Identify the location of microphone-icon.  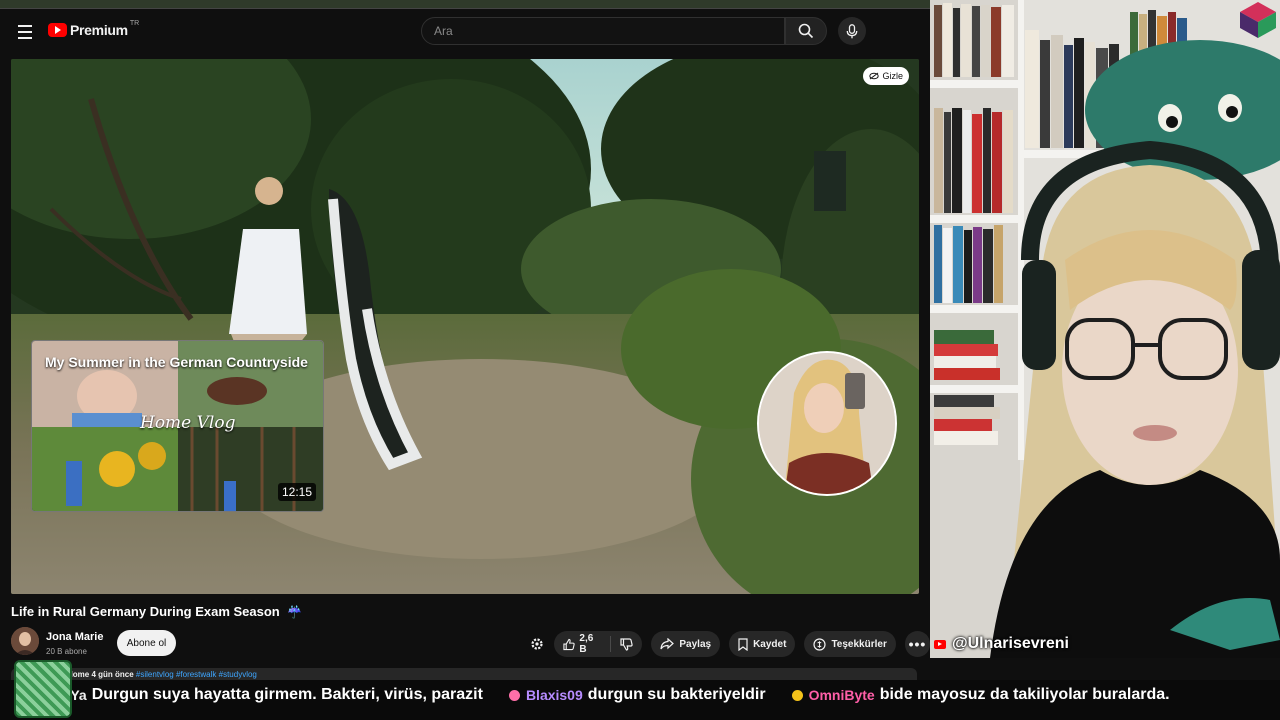
(852, 30).